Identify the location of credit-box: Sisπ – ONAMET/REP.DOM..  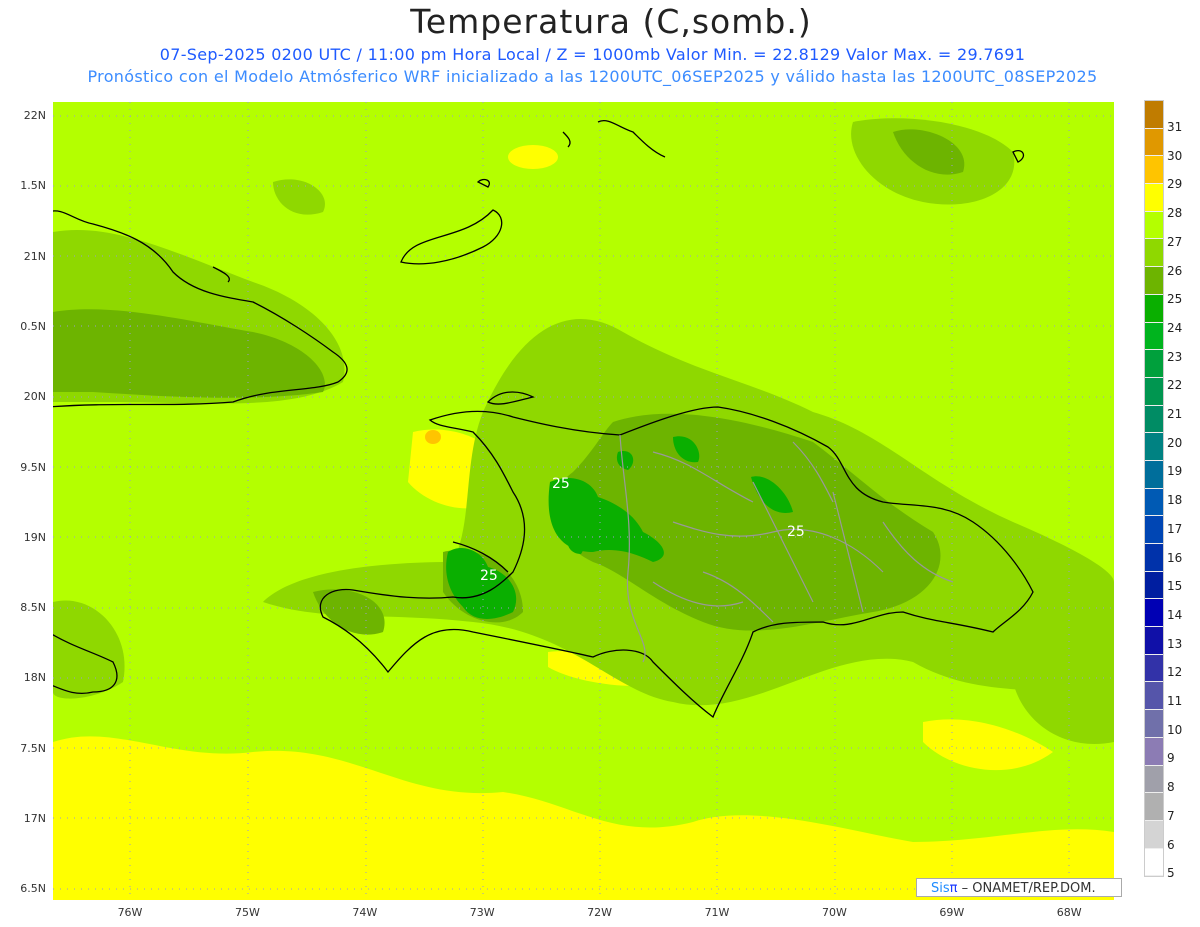
(1019, 887).